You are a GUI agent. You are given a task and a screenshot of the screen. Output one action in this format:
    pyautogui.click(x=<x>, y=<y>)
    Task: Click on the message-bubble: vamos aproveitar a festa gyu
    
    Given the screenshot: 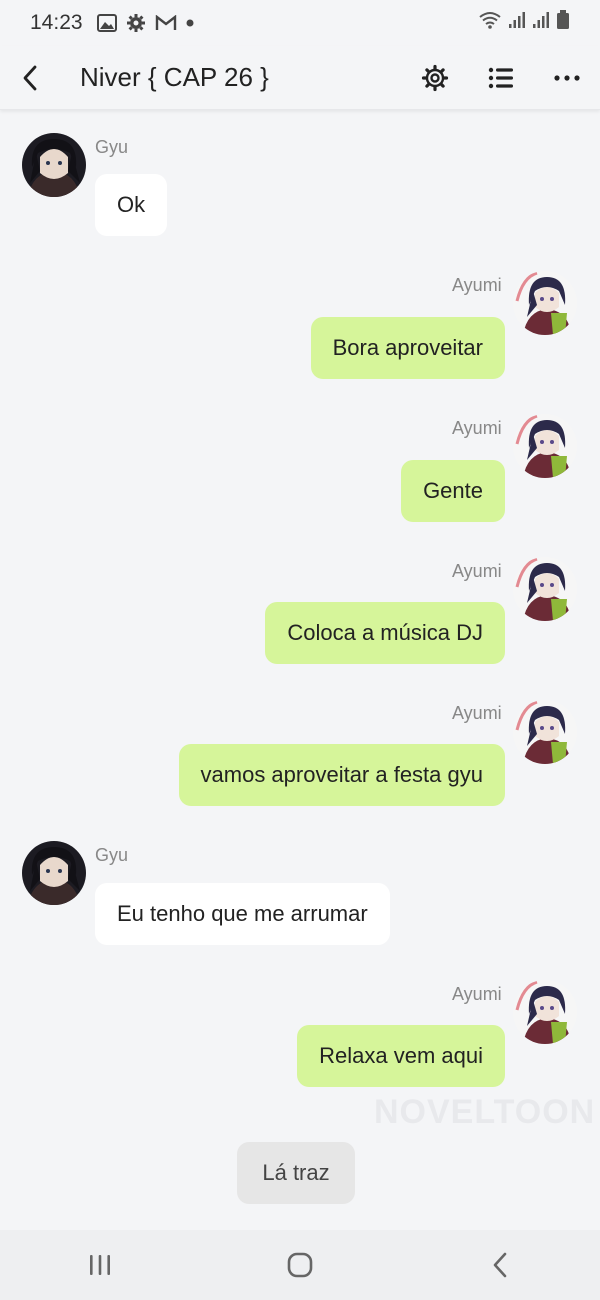 What is the action you would take?
    pyautogui.click(x=341, y=775)
    